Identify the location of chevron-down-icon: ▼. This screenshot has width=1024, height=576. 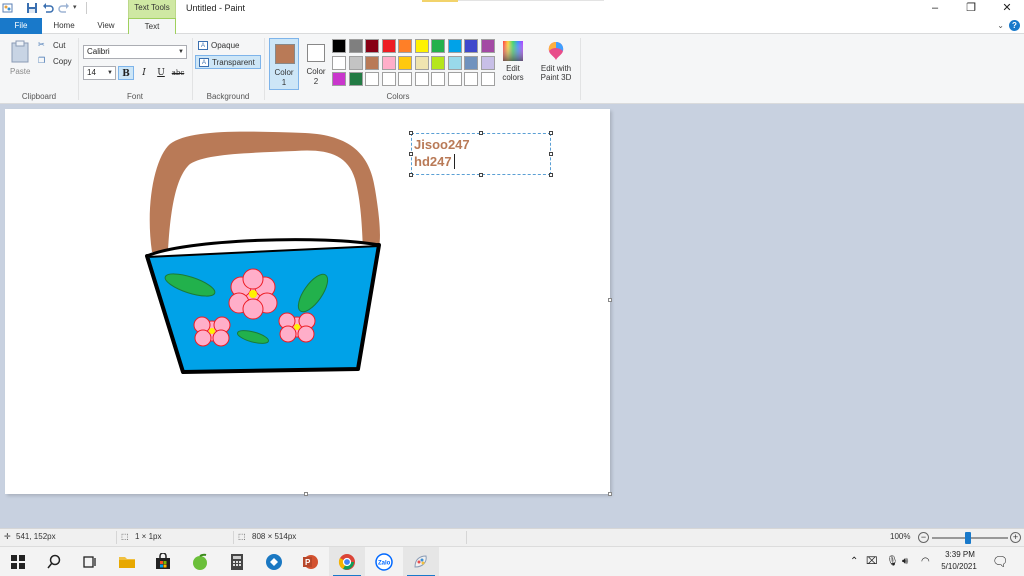
(110, 73).